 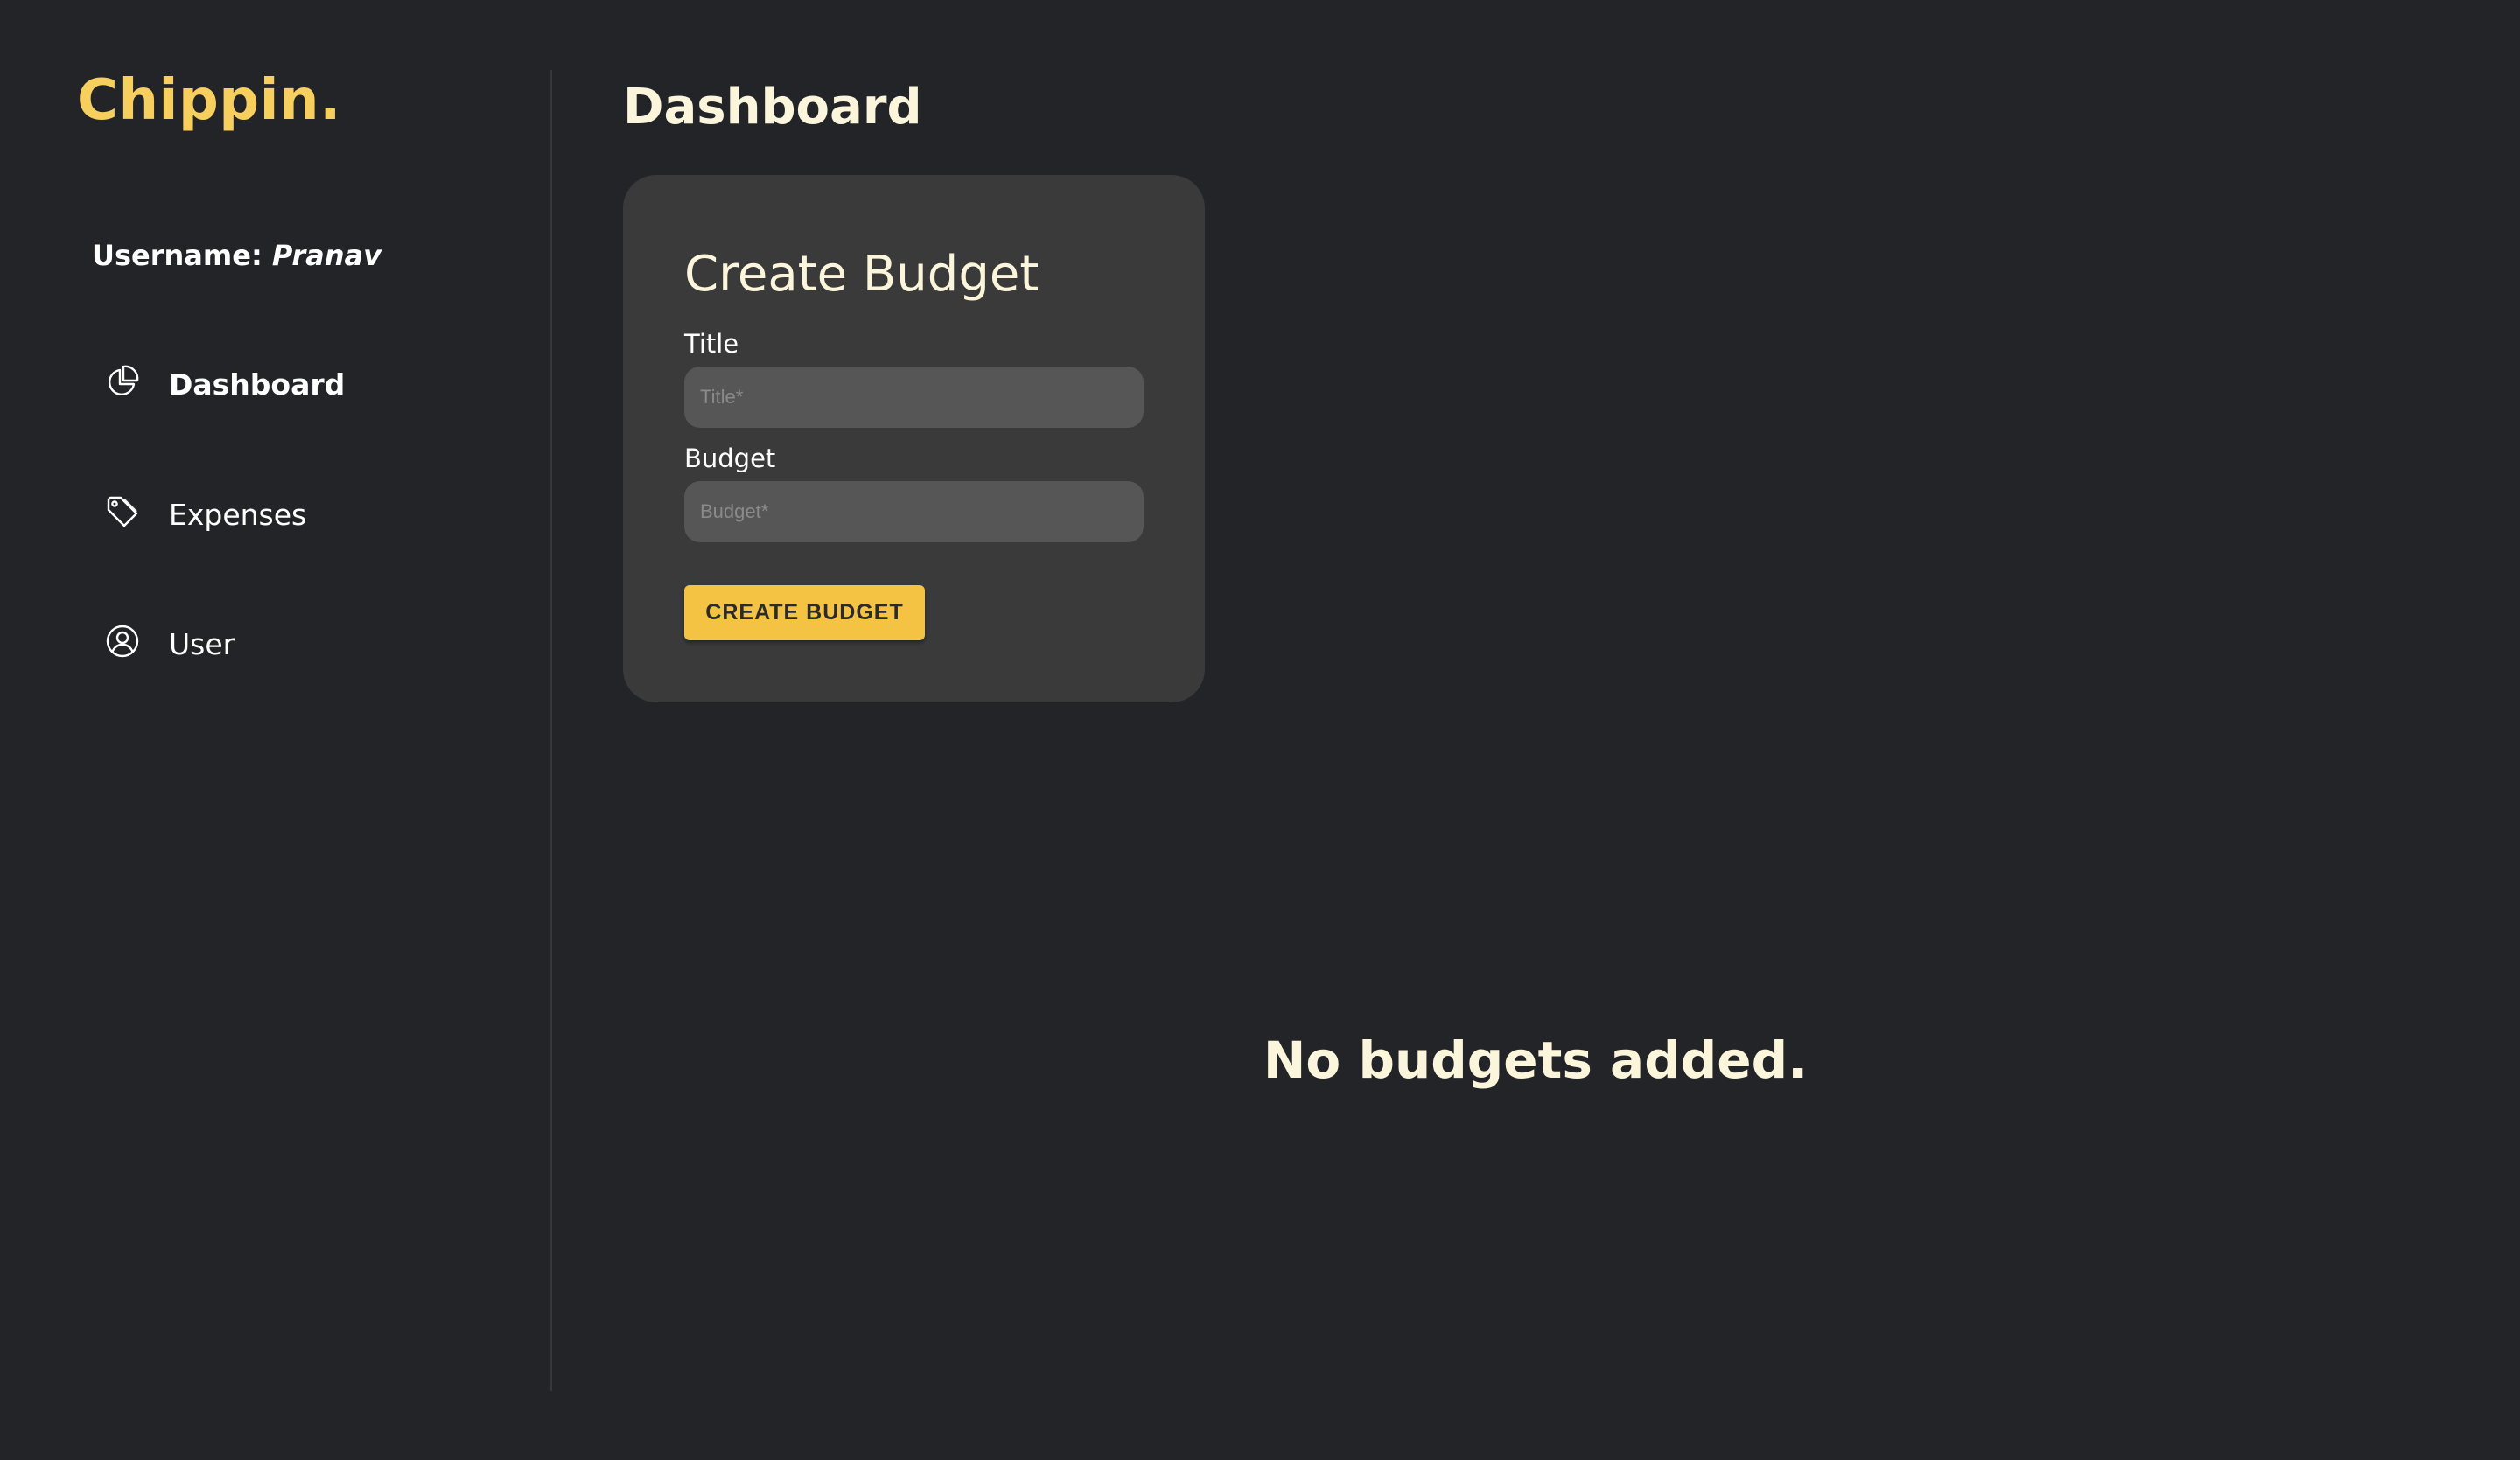 I want to click on sidebar-divider, so click(x=551, y=731).